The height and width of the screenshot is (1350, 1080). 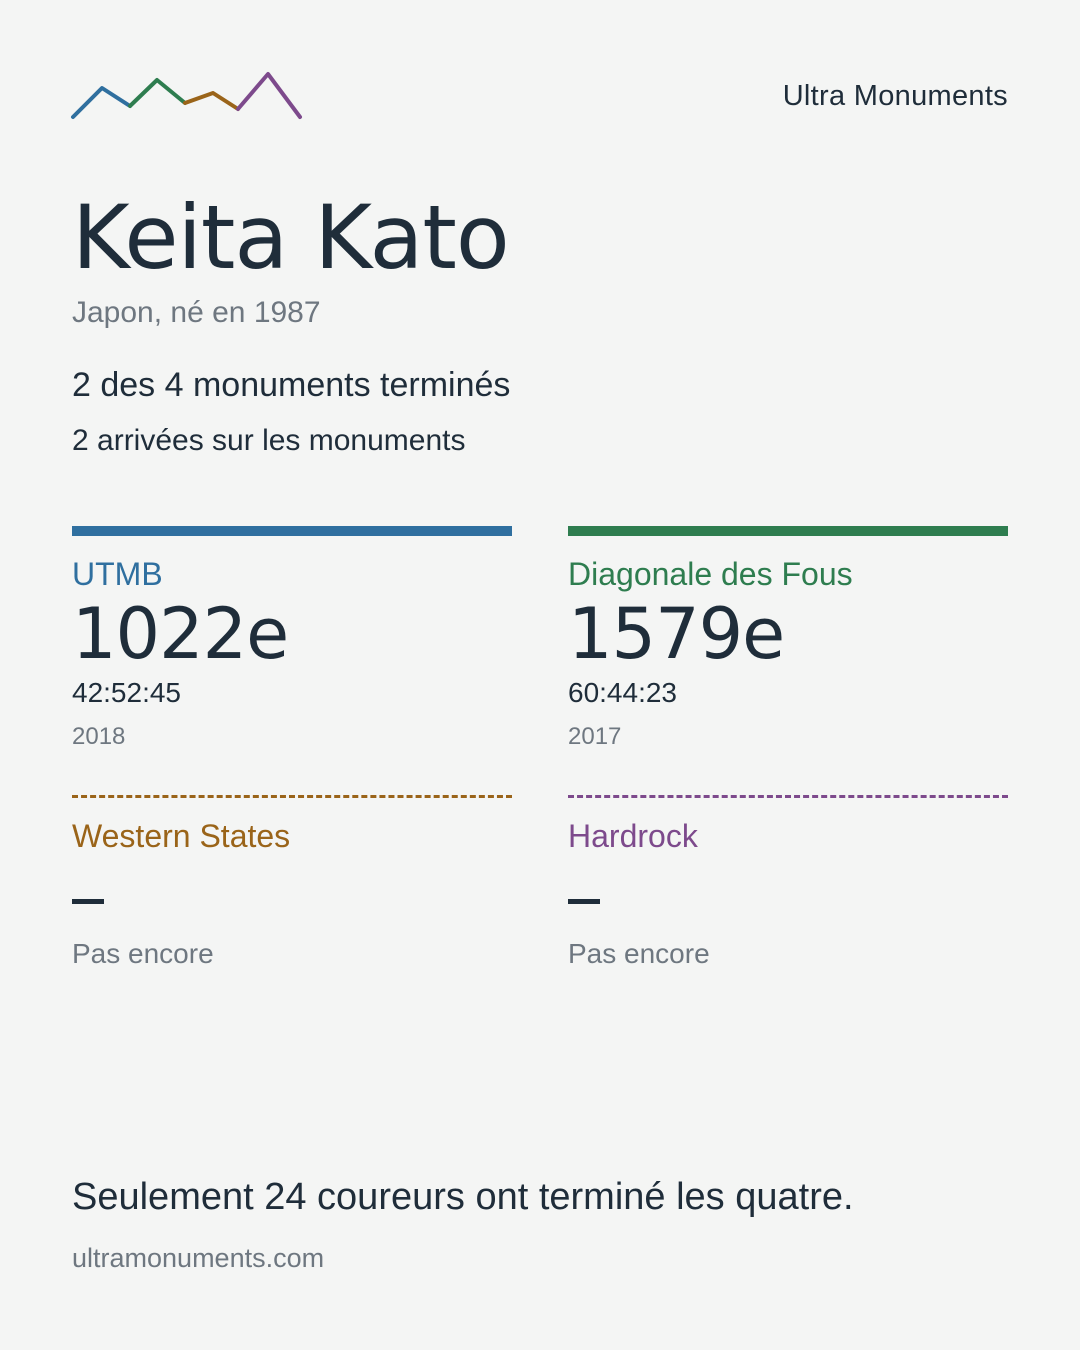 I want to click on footer-url: ultramonuments.com, so click(x=198, y=1258).